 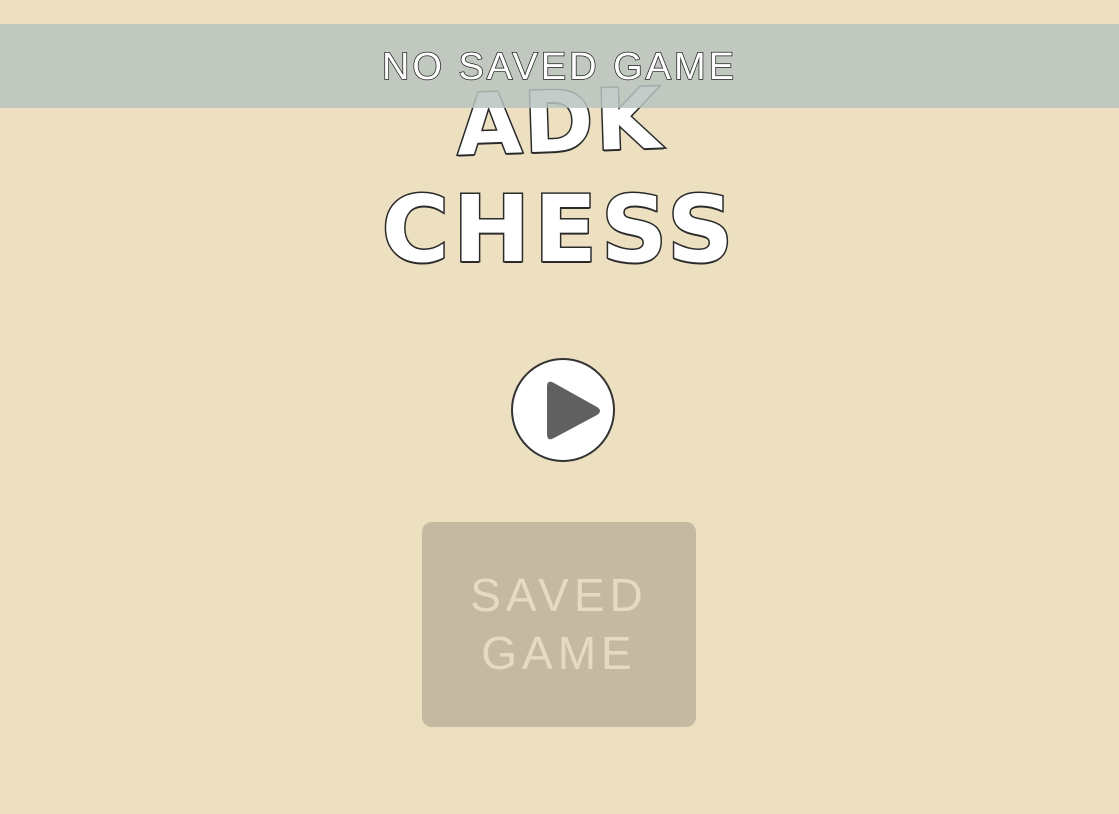 I want to click on saved-game-label-line-2: GAME, so click(x=559, y=653).